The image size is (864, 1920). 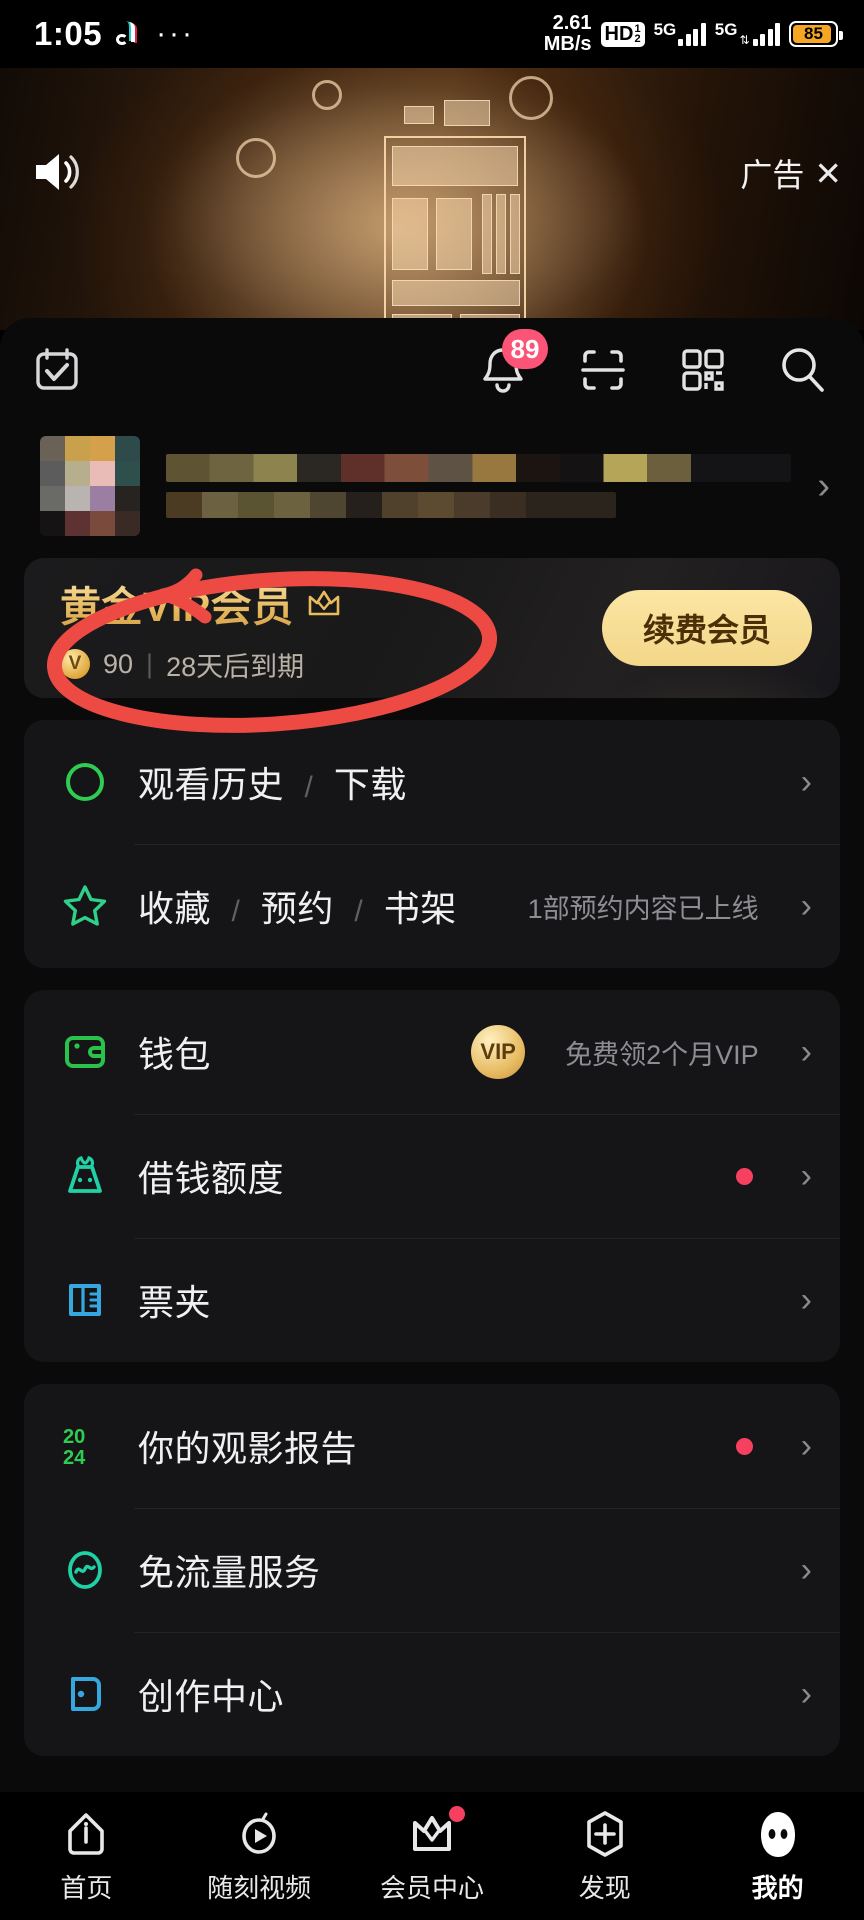 What do you see at coordinates (85, 1570) in the screenshot?
I see `free-data-icon` at bounding box center [85, 1570].